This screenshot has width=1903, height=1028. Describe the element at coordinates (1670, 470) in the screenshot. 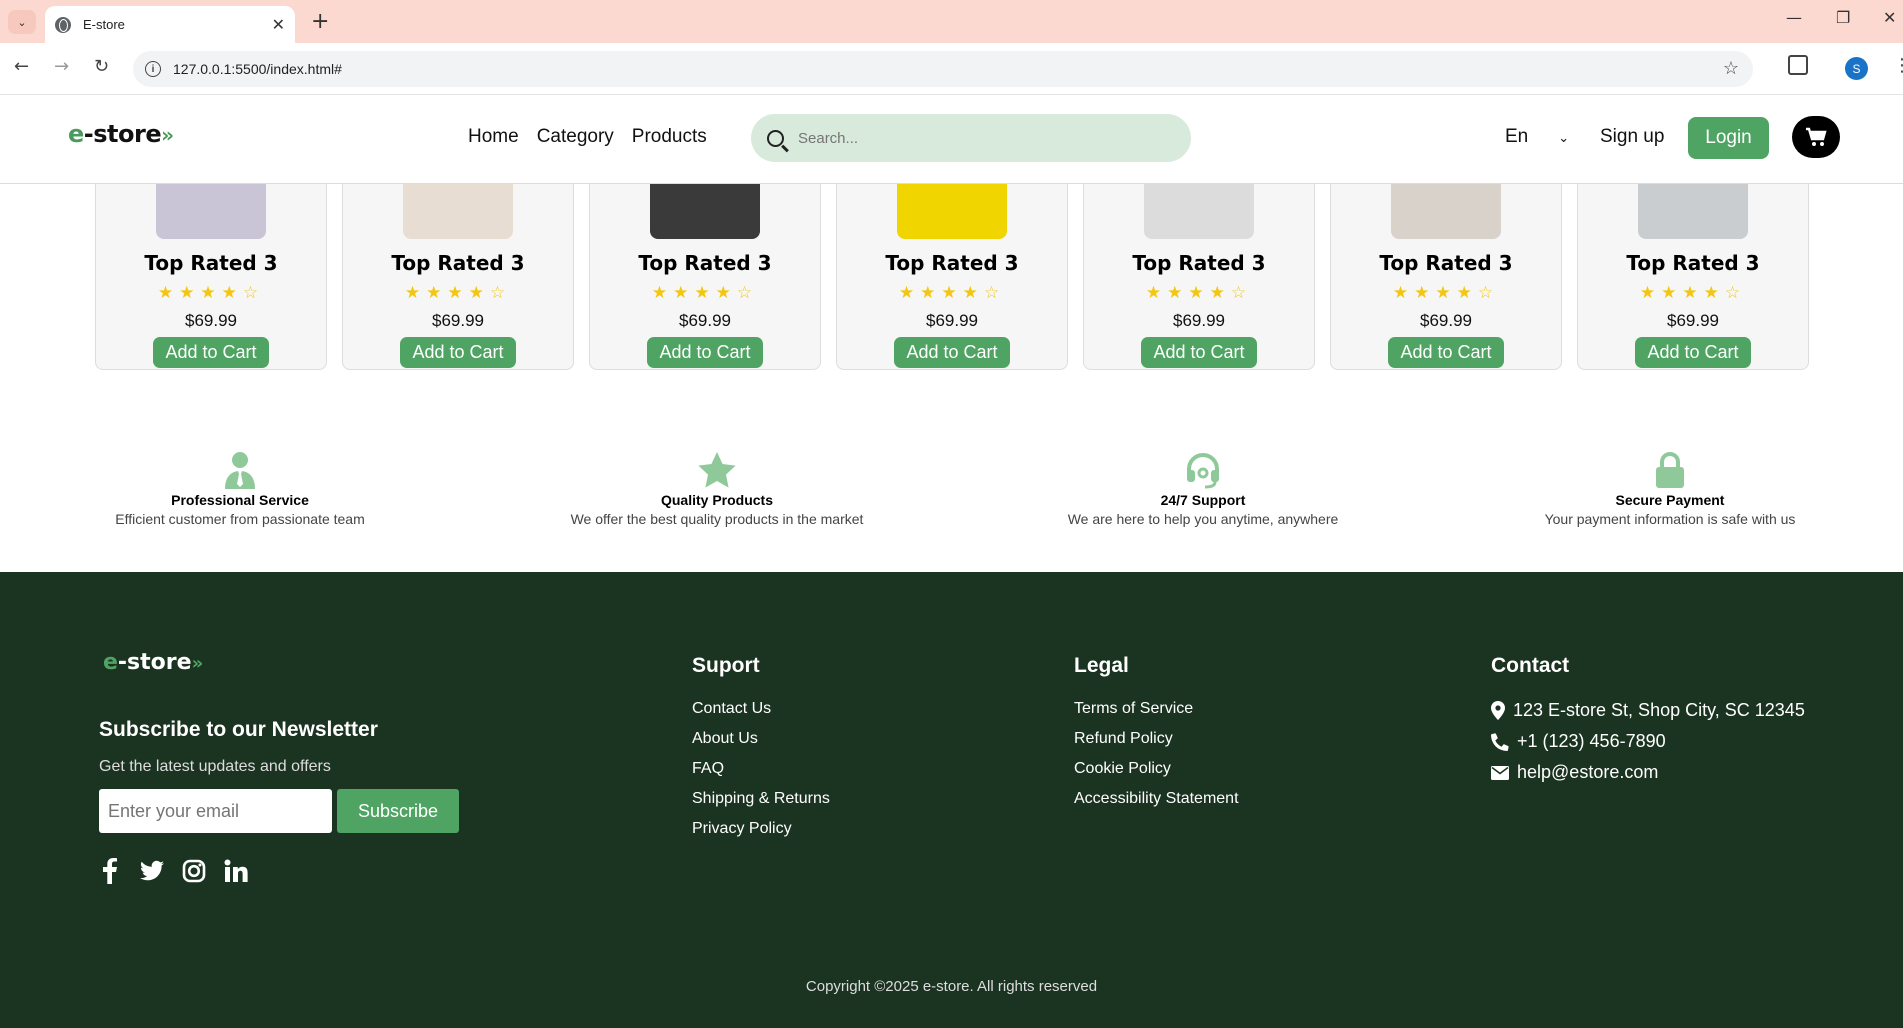

I see `lock-icon` at that location.